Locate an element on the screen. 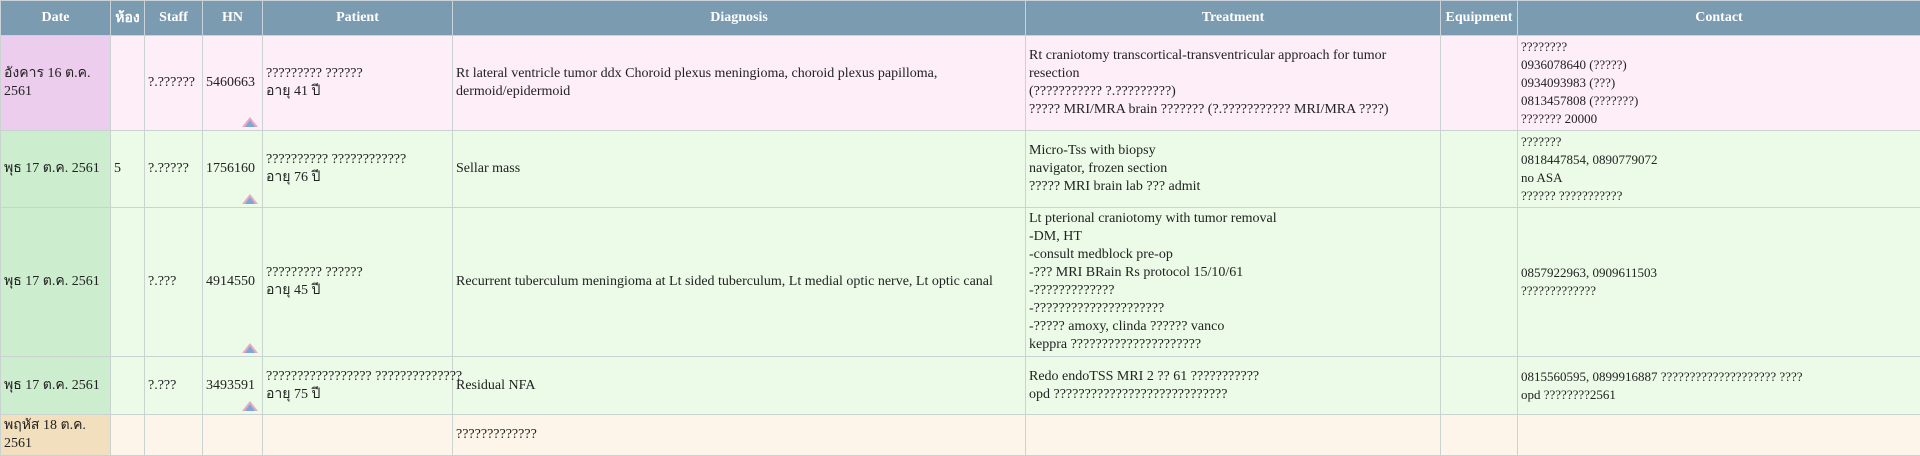 The height and width of the screenshot is (456, 1920). contact-line: 0936078640 (?????) is located at coordinates (1719, 65).